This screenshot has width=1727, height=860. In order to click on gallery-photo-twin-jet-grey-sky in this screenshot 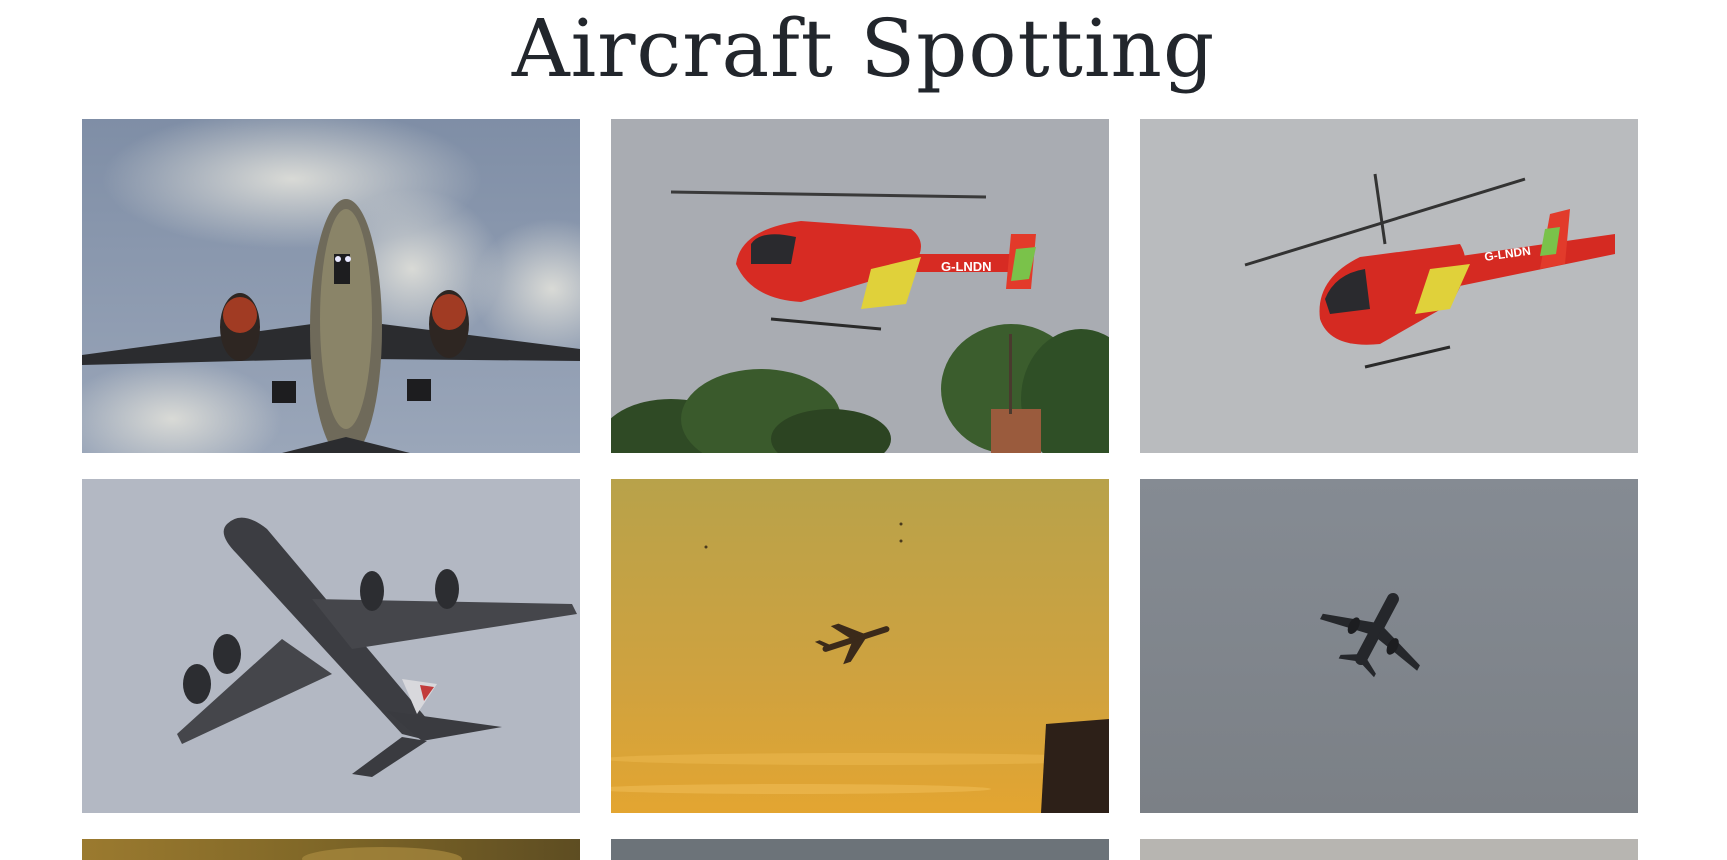, I will do `click(1389, 646)`.